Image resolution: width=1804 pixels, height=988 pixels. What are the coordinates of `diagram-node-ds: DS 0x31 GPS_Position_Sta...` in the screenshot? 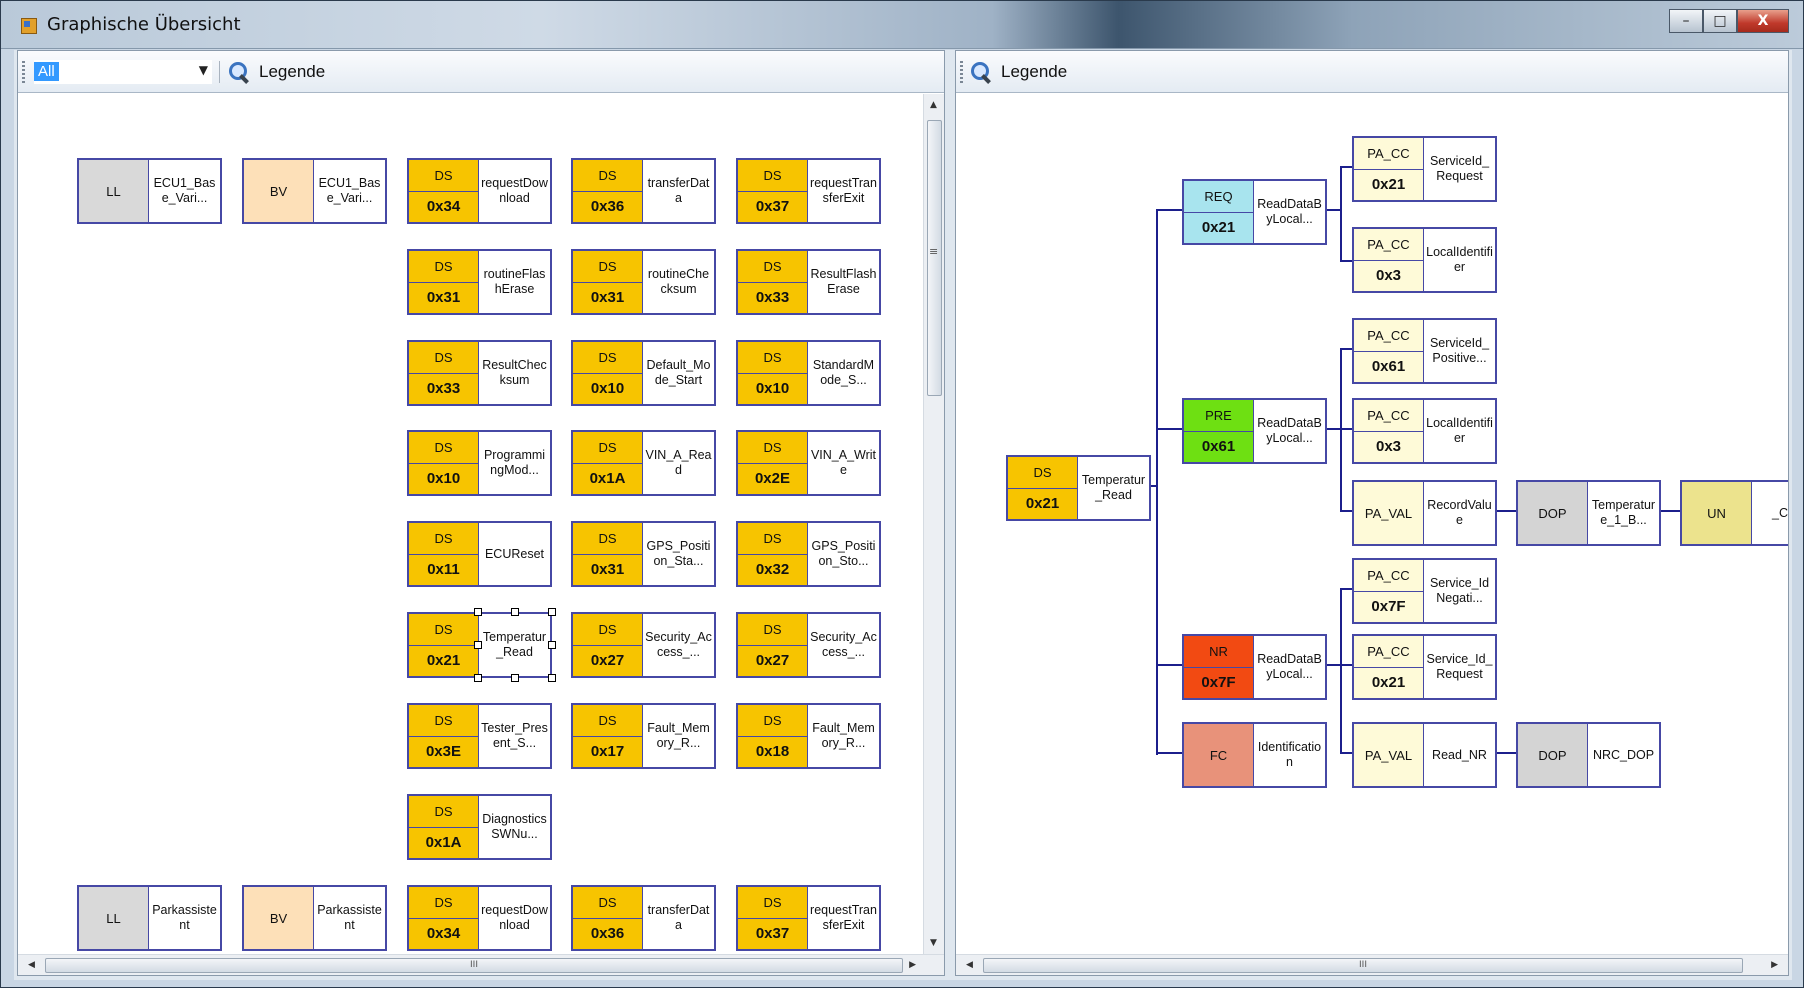 It's located at (643, 554).